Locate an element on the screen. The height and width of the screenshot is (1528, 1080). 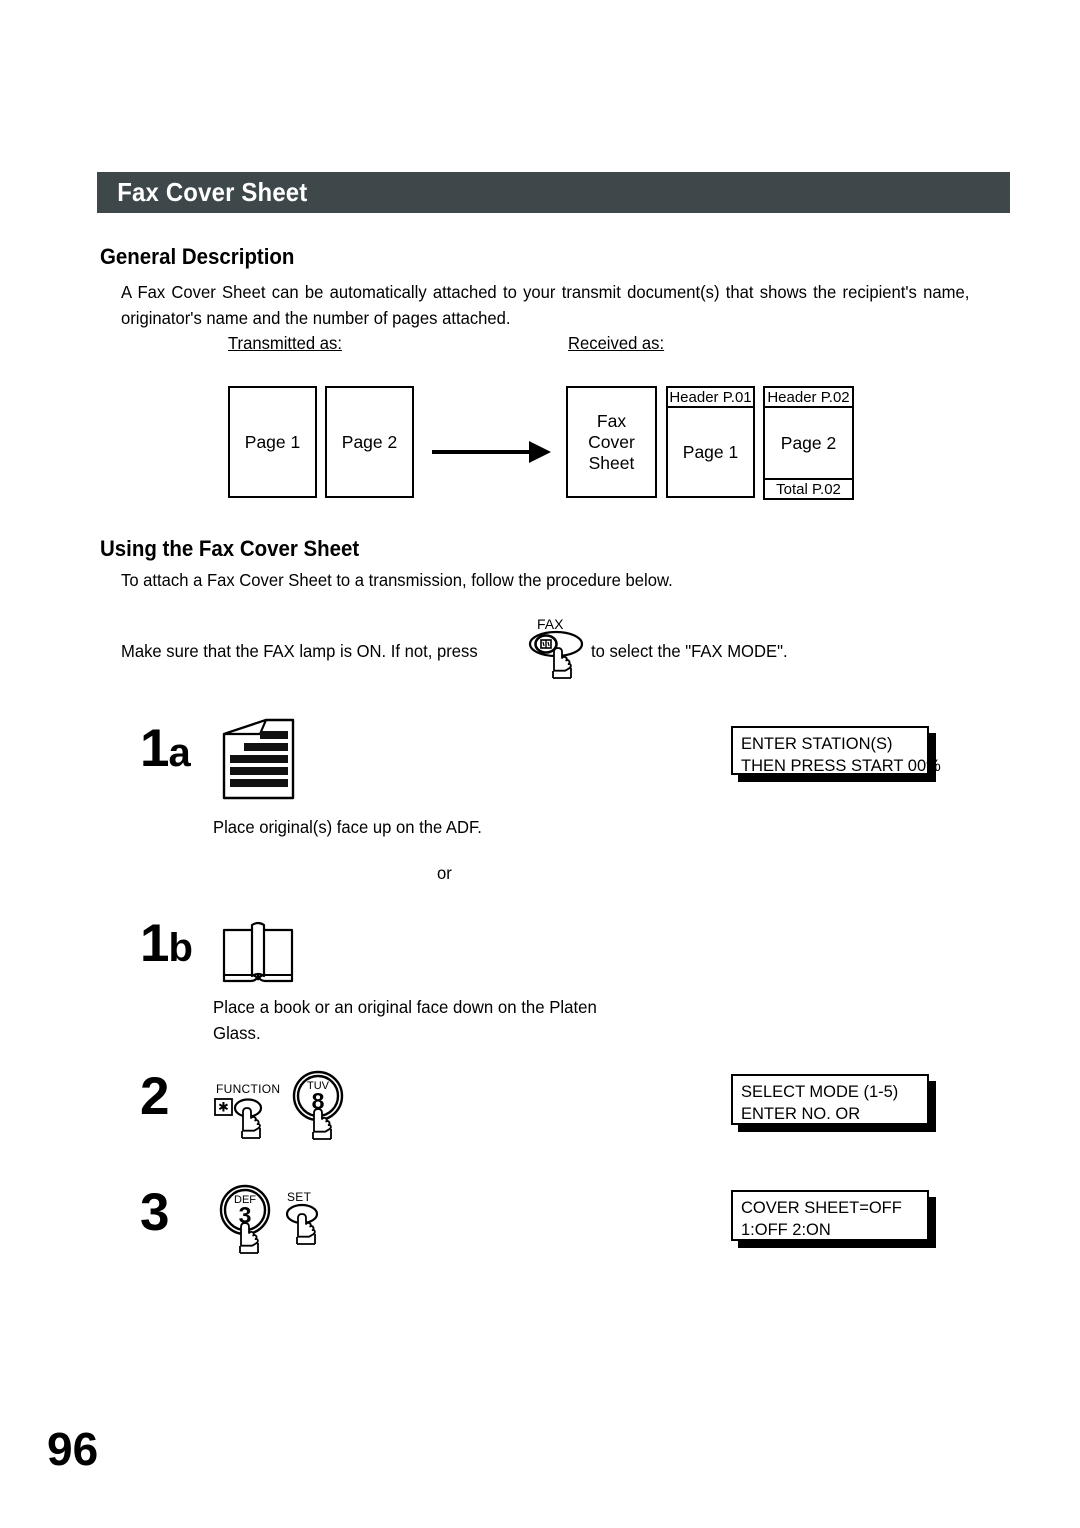
numeric-key-3-illustration: DEF 3 is located at coordinates (251, 1225).